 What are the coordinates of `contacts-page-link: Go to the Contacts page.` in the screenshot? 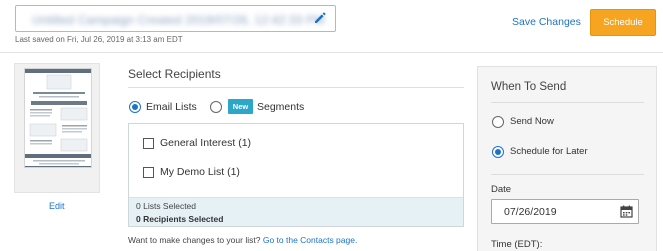 It's located at (310, 240).